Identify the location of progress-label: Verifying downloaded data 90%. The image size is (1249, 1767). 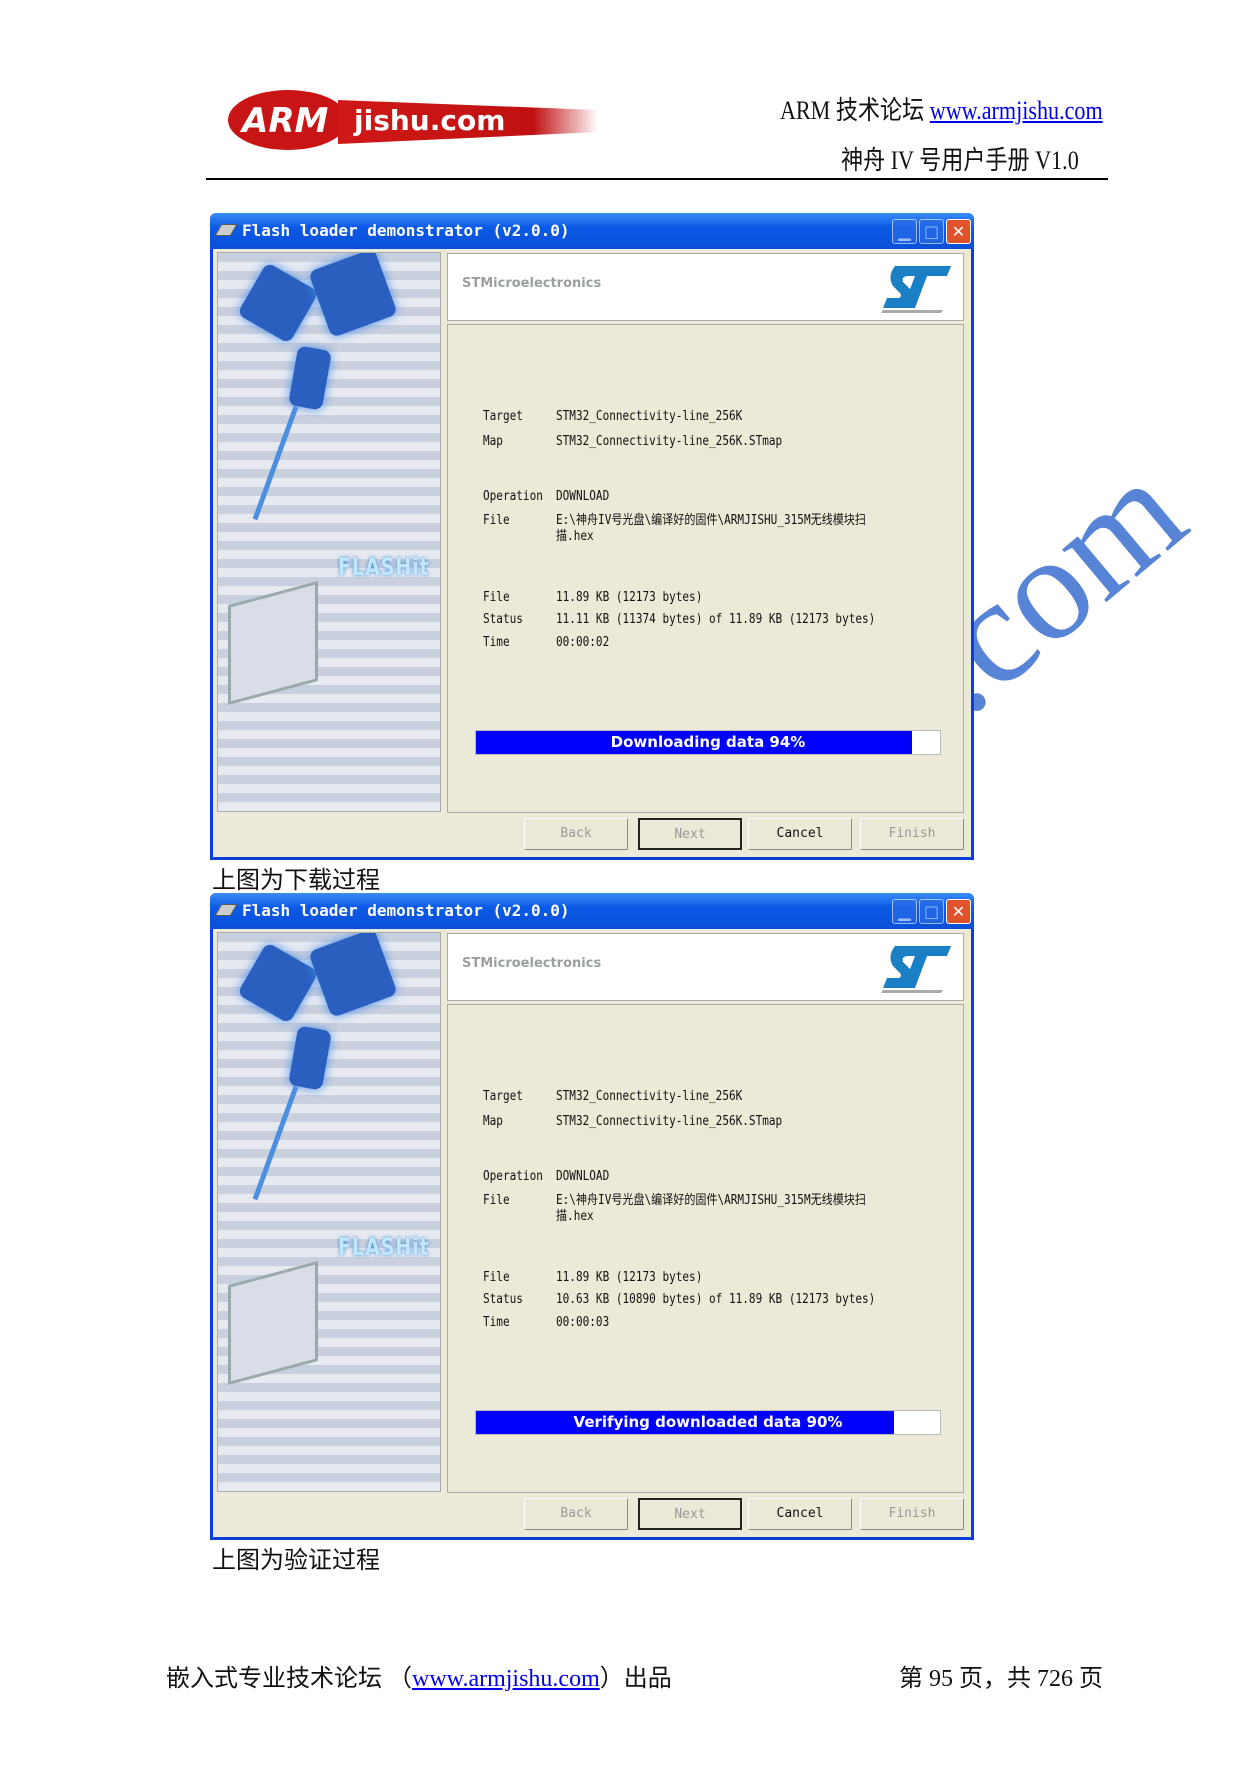
(708, 1422).